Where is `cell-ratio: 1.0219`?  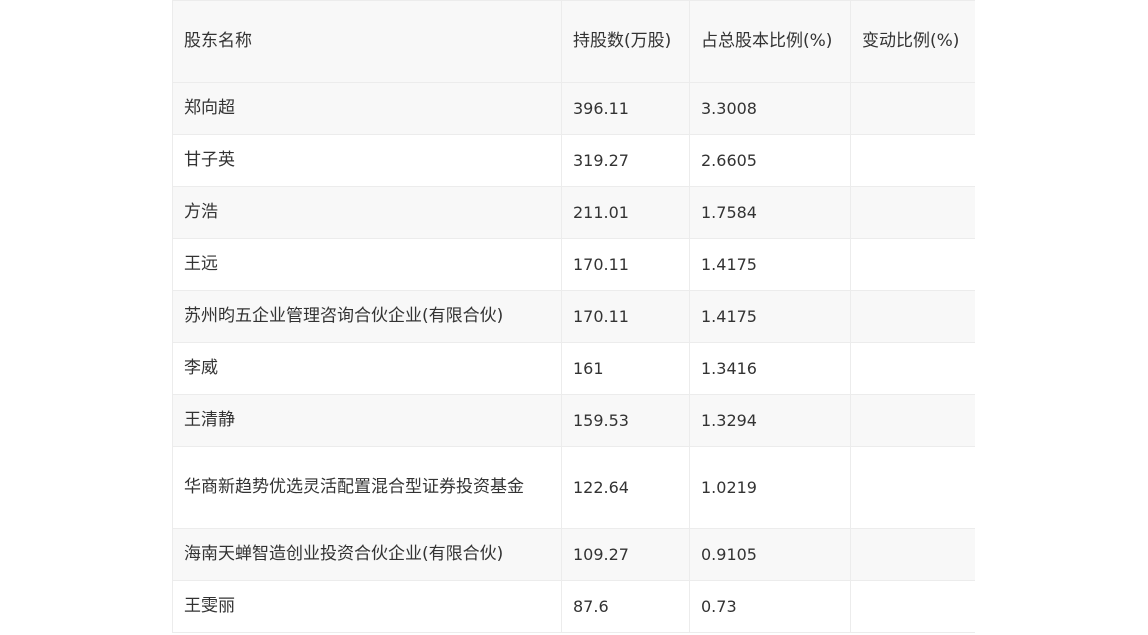 cell-ratio: 1.0219 is located at coordinates (770, 487).